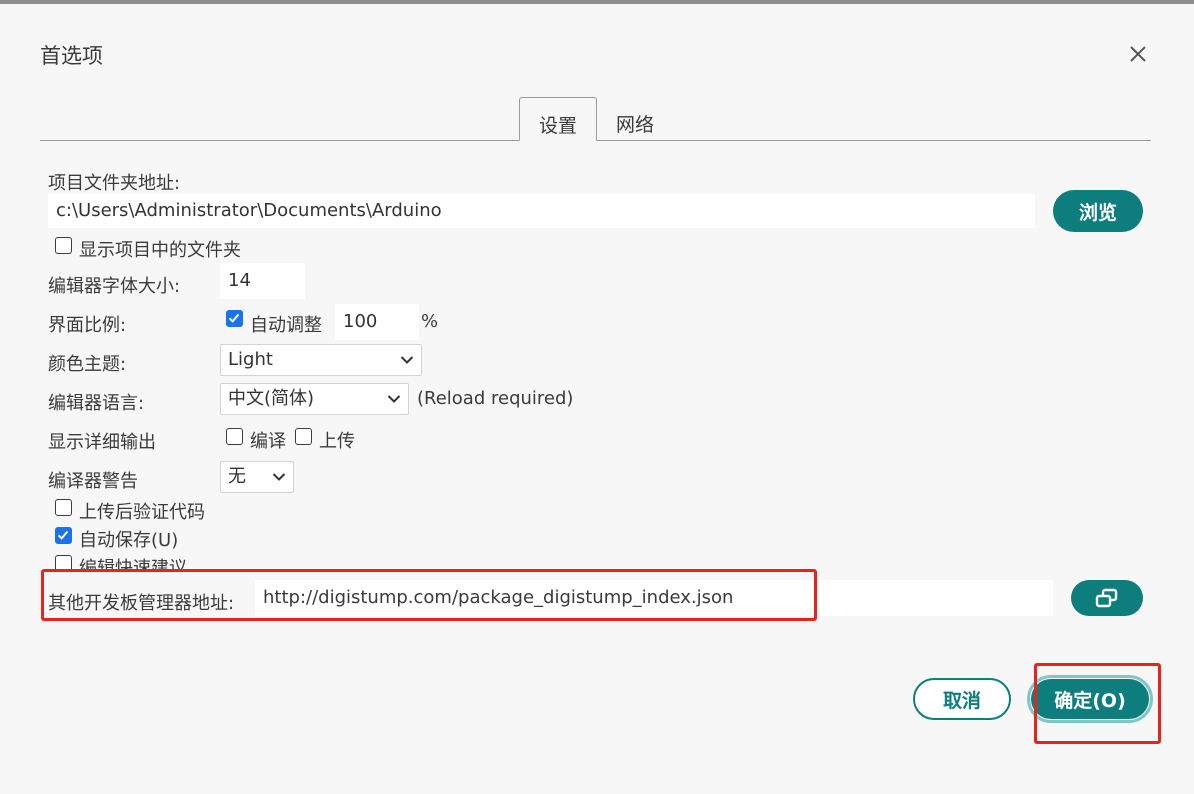  What do you see at coordinates (286, 325) in the screenshot?
I see `auto-scale-label: 自动调整` at bounding box center [286, 325].